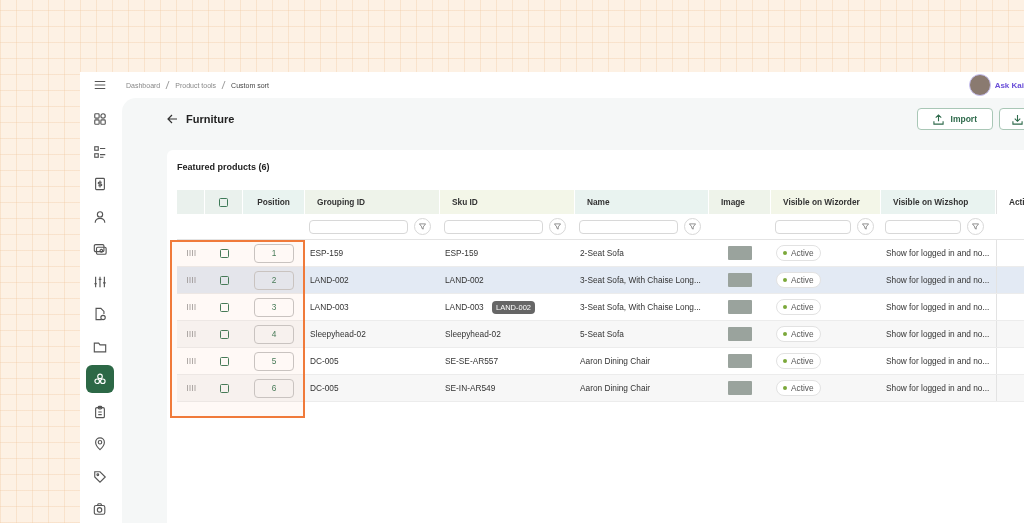  What do you see at coordinates (1017, 119) in the screenshot?
I see `download-icon` at bounding box center [1017, 119].